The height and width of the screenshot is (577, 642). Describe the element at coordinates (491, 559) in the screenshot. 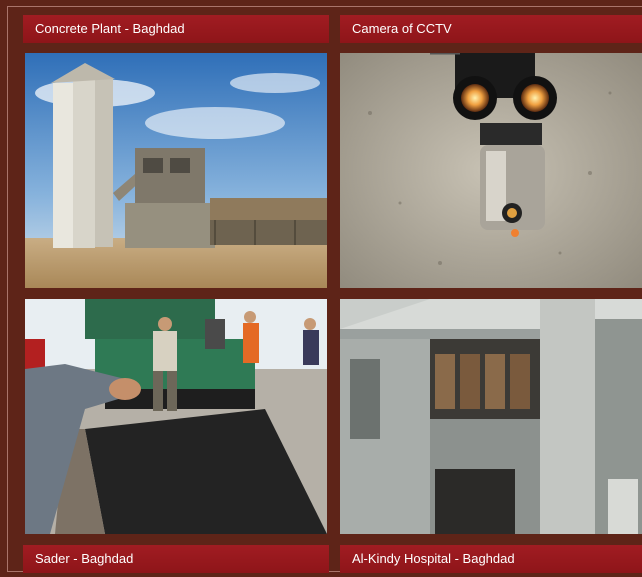

I see `caption-hospital: Al-Kindy Hospital - Baghdad` at that location.